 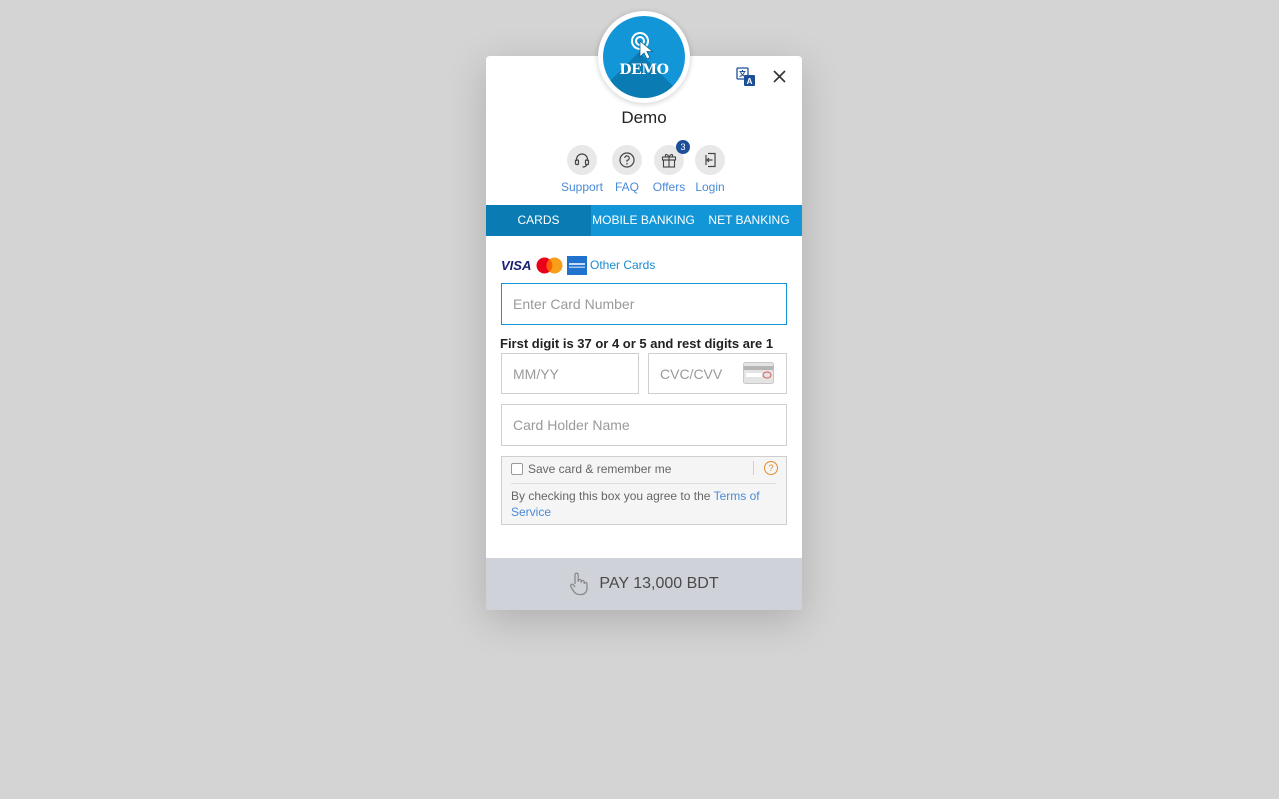 I want to click on card-holder-input: Card Holder Name, so click(x=644, y=425).